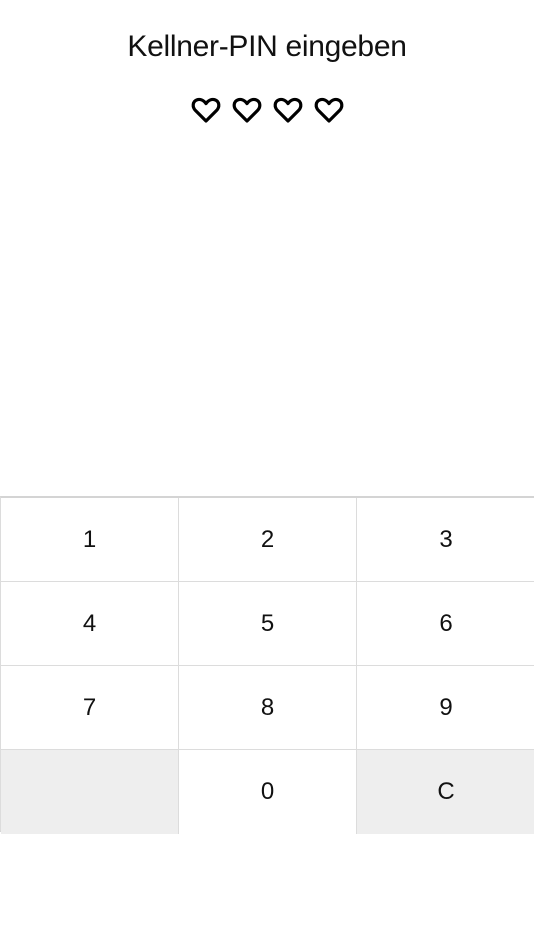 This screenshot has height=950, width=534. What do you see at coordinates (445, 540) in the screenshot?
I see `key-3-button: 3` at bounding box center [445, 540].